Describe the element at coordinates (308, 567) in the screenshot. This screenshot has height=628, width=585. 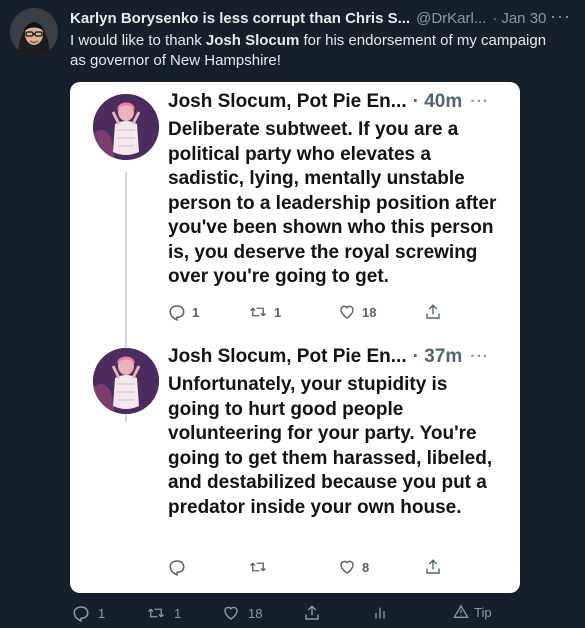
I see `tweet-actions: 8` at that location.